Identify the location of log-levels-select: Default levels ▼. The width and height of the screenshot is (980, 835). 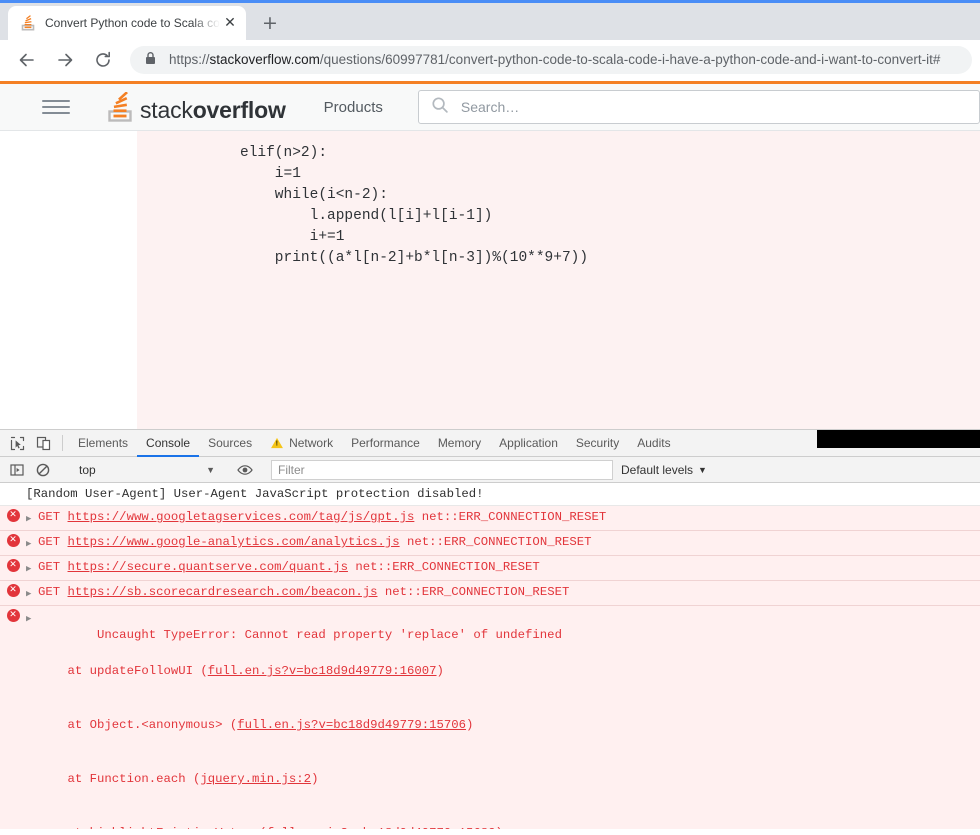
(664, 470).